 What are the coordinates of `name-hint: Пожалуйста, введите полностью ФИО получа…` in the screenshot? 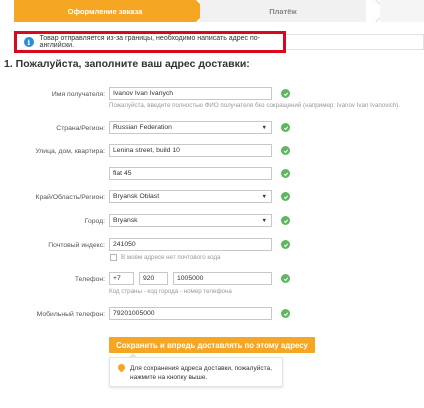 It's located at (255, 105).